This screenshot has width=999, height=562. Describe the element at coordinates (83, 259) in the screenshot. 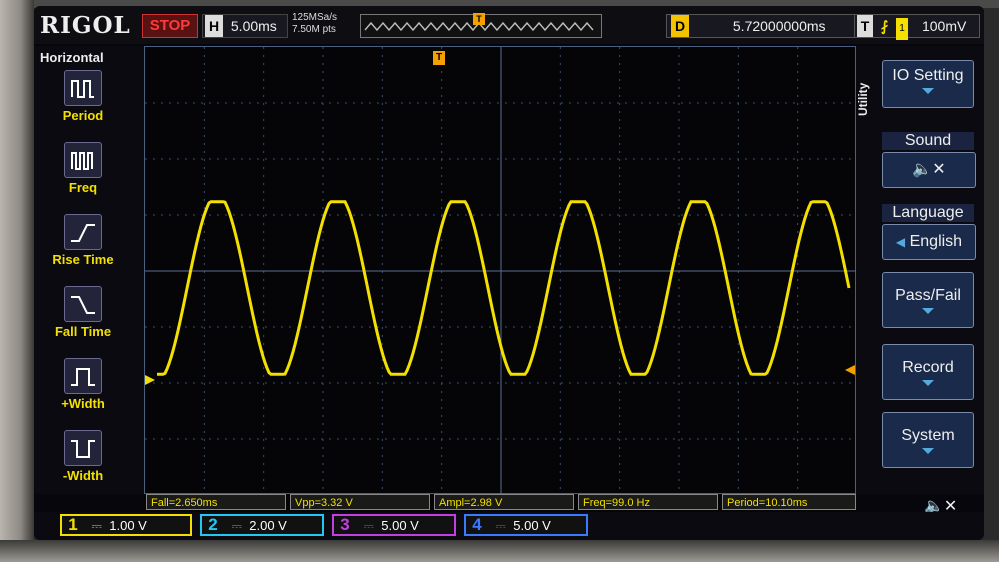

I see `measure-label: Rise Time` at that location.